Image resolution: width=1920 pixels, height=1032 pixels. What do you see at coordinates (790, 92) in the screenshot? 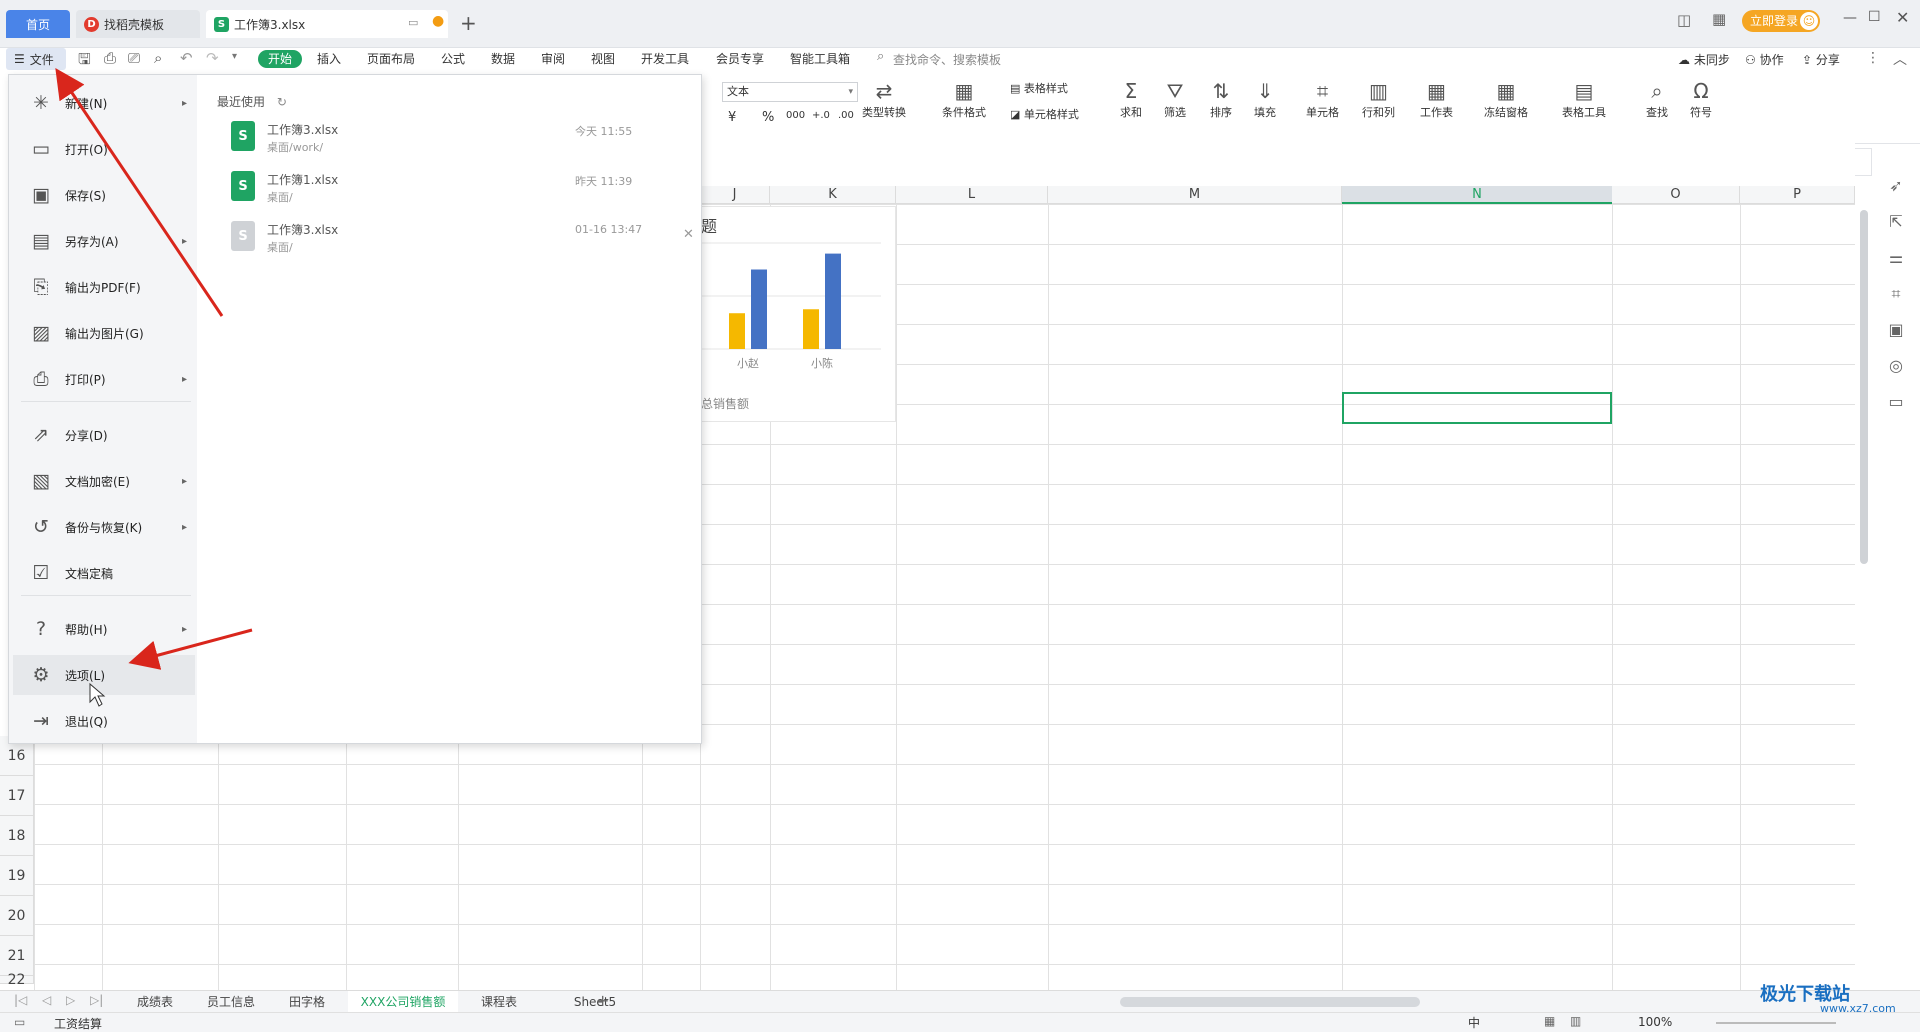
I see `number-format-select: 文本 ▾` at bounding box center [790, 92].